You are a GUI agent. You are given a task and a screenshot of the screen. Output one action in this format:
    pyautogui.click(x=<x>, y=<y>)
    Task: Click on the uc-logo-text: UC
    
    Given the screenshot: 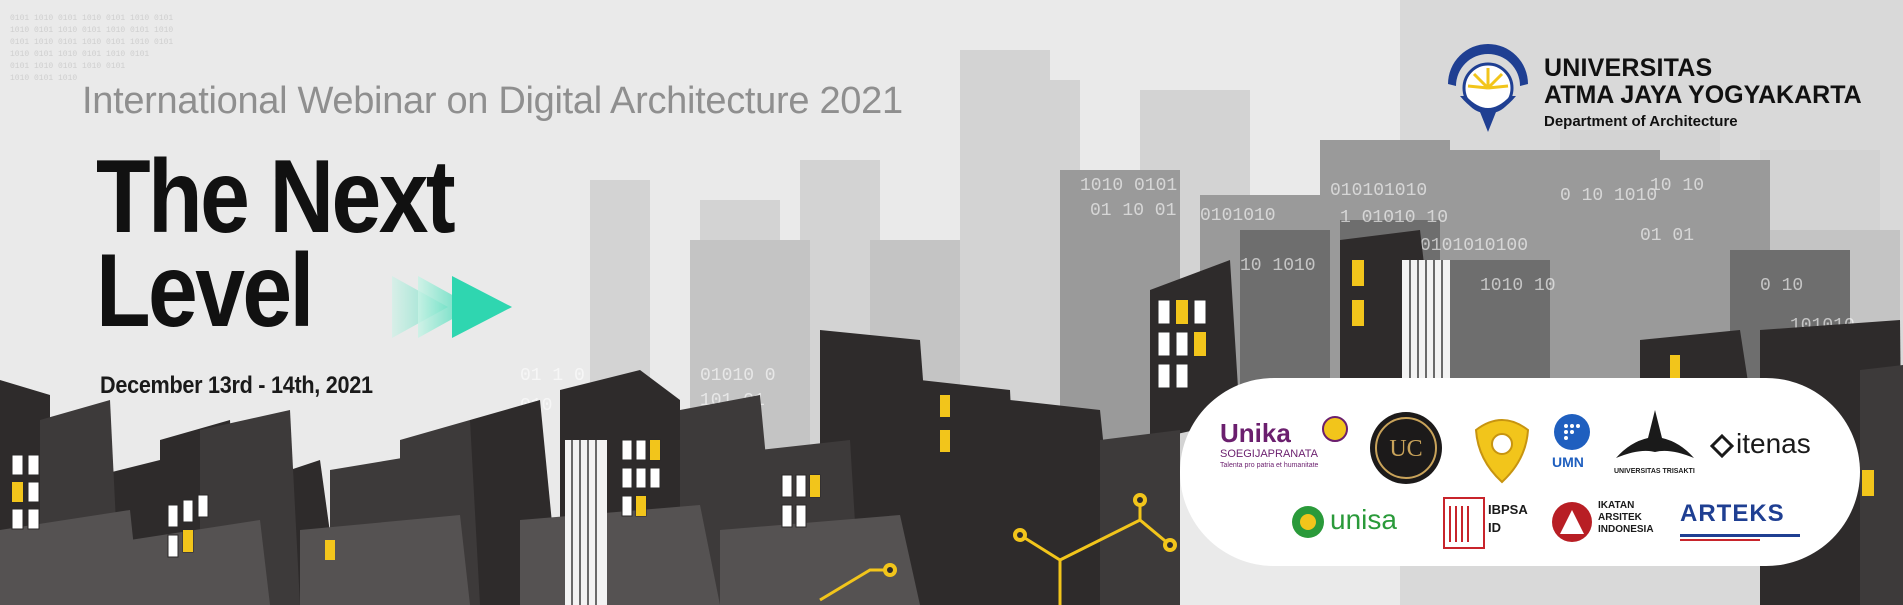 What is the action you would take?
    pyautogui.click(x=1405, y=449)
    